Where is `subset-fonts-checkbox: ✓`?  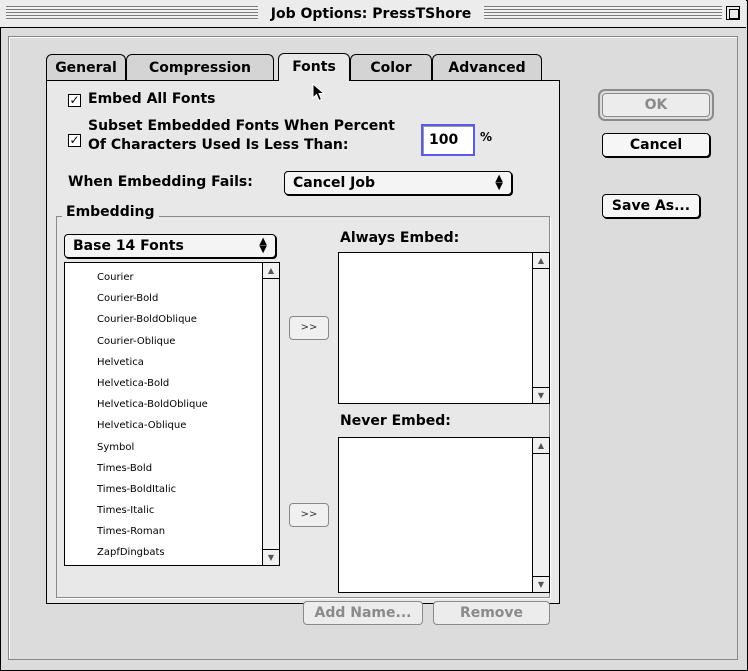
subset-fonts-checkbox: ✓ is located at coordinates (74, 140).